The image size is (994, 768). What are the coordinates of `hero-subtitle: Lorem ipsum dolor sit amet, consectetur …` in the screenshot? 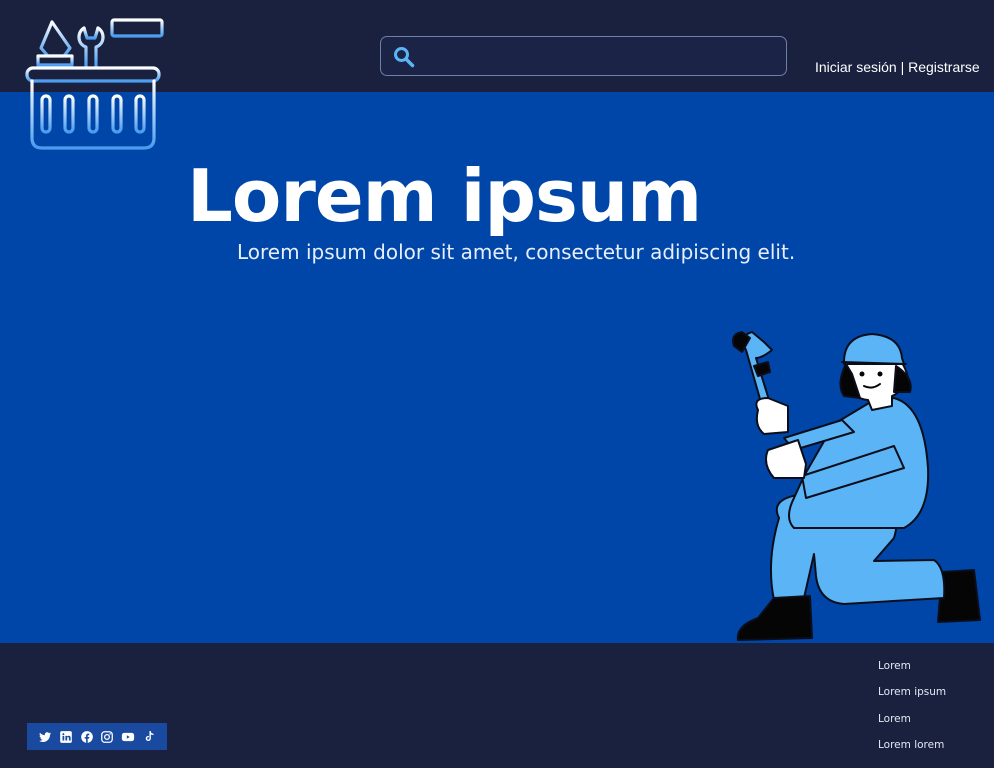 It's located at (516, 252).